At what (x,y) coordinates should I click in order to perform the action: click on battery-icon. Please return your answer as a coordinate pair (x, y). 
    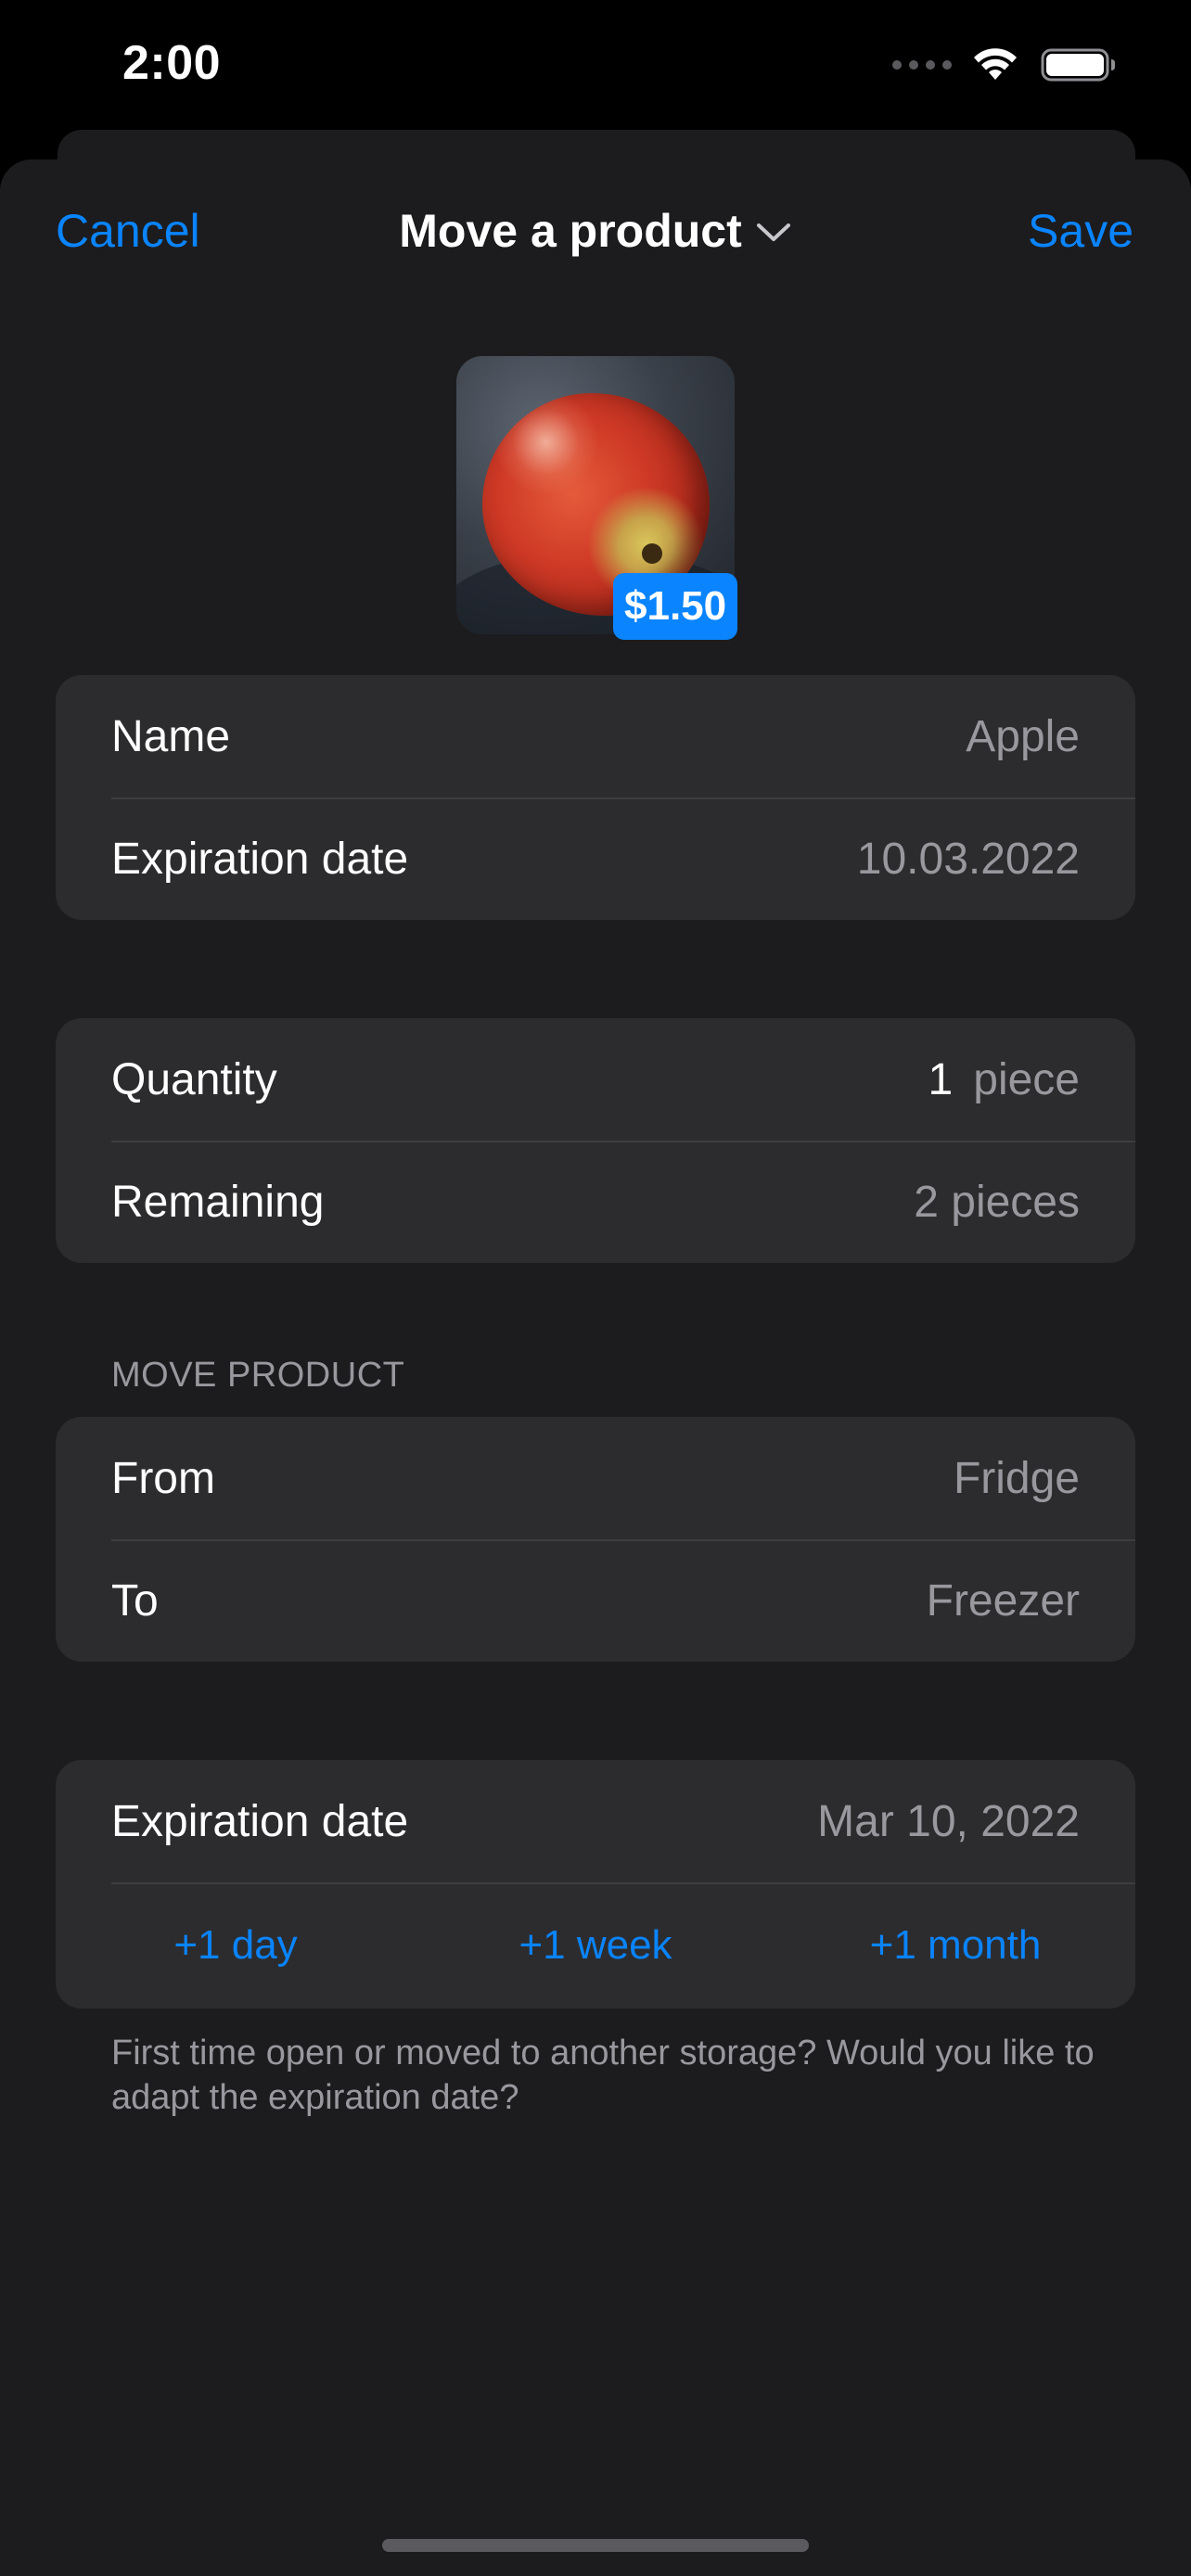
    Looking at the image, I should click on (1078, 65).